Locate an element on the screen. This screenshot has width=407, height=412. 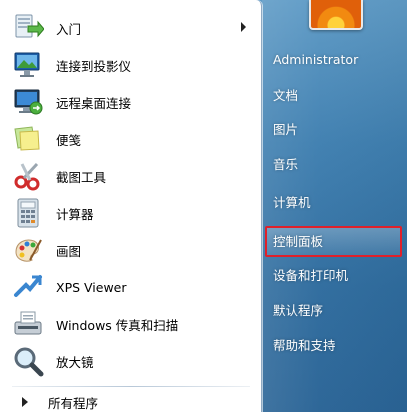
expand-arrow-icon is located at coordinates (25, 402).